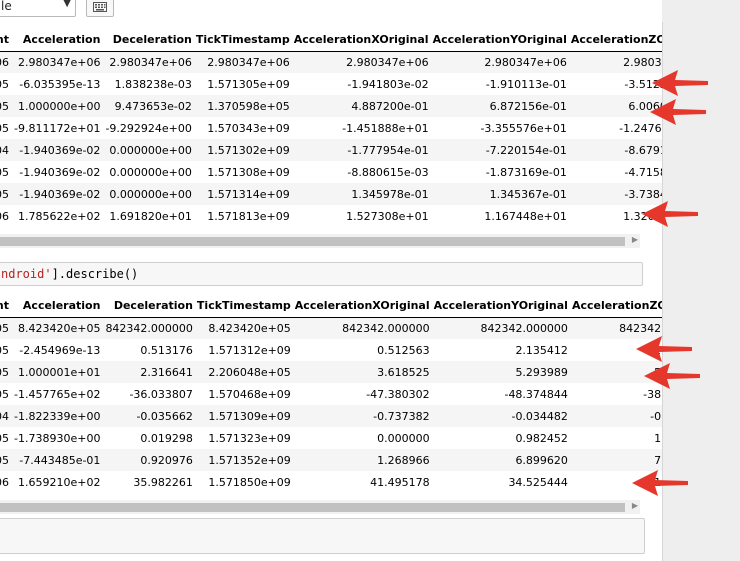  I want to click on table-cell: 1.571850e+09, so click(249, 482).